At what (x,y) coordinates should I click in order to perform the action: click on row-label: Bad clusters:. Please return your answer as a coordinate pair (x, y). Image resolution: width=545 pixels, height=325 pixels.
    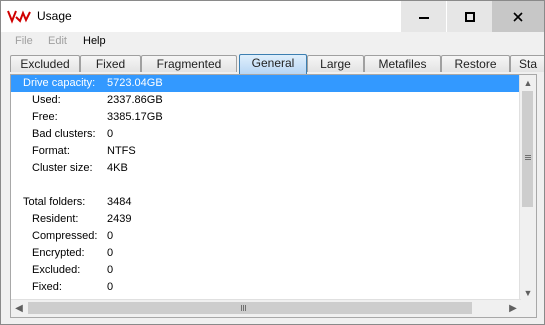
    Looking at the image, I should click on (64, 134).